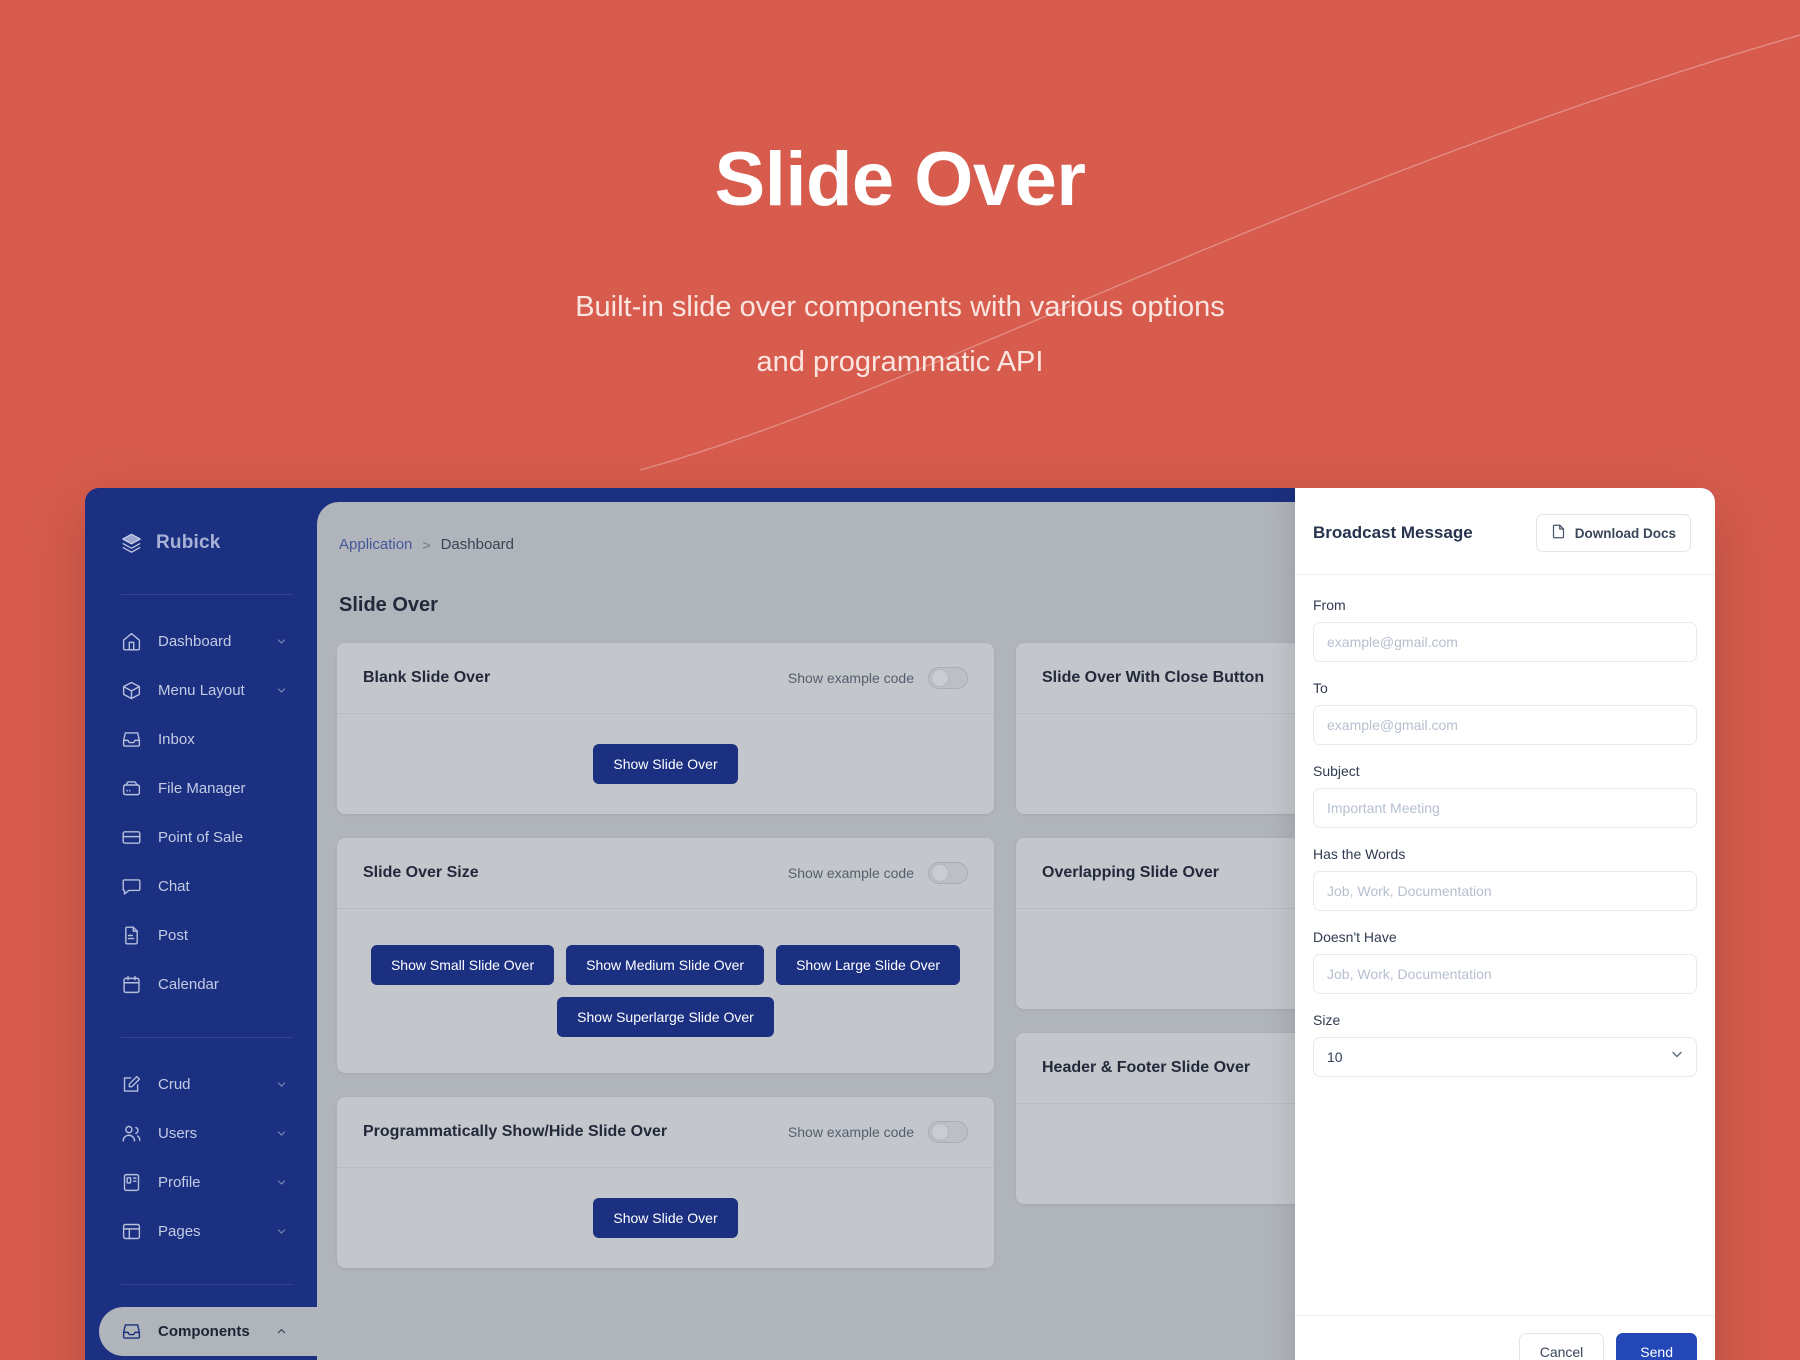 The width and height of the screenshot is (1800, 1360). Describe the element at coordinates (131, 641) in the screenshot. I see `home-icon` at that location.